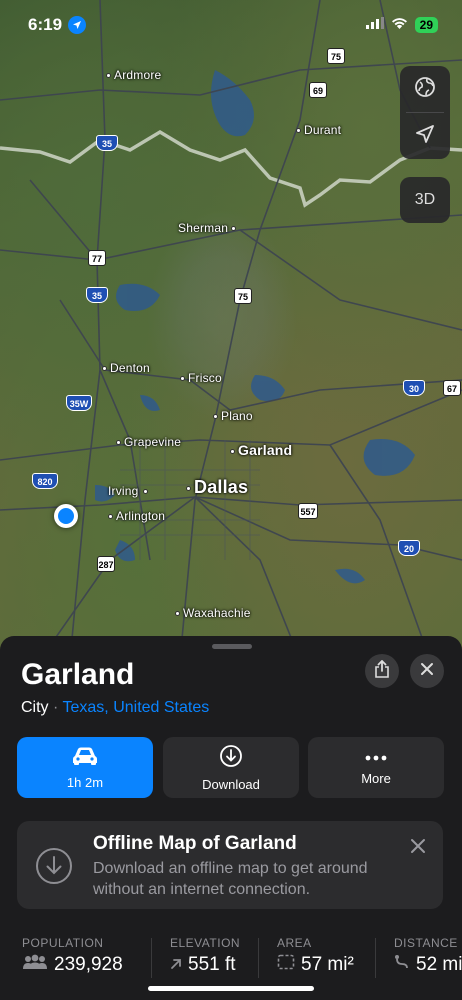  Describe the element at coordinates (97, 258) in the screenshot. I see `highway-shield: 77` at that location.